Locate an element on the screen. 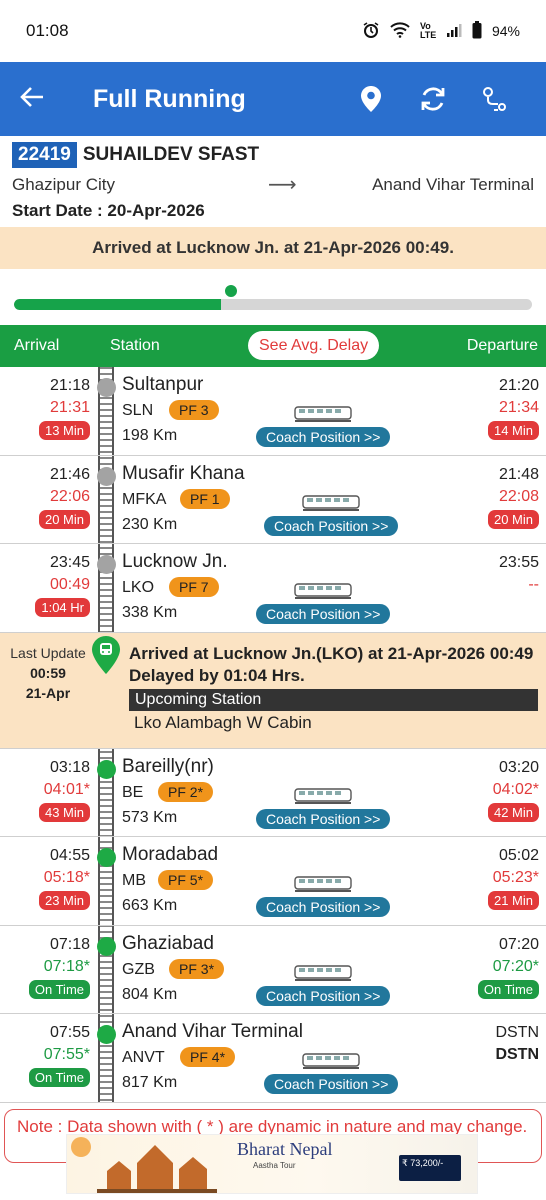  train-location-icon is located at coordinates (106, 657).